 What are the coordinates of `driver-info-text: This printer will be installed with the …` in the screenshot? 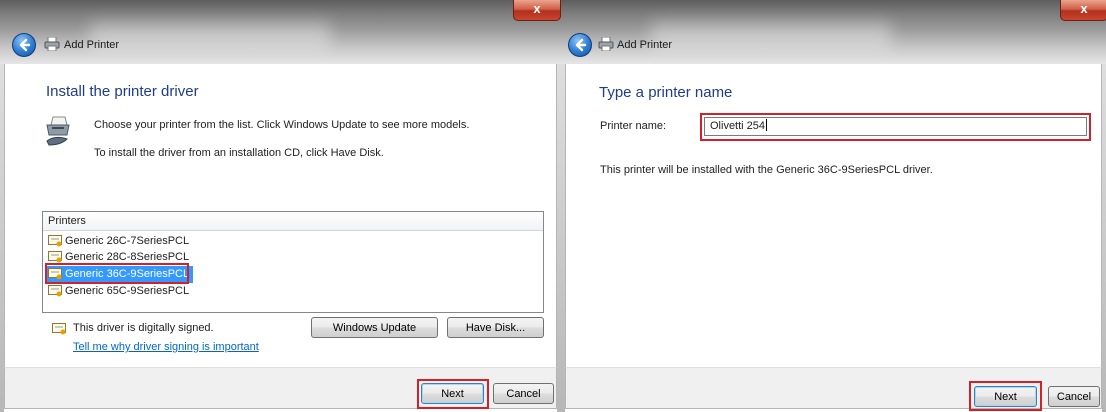 It's located at (766, 170).